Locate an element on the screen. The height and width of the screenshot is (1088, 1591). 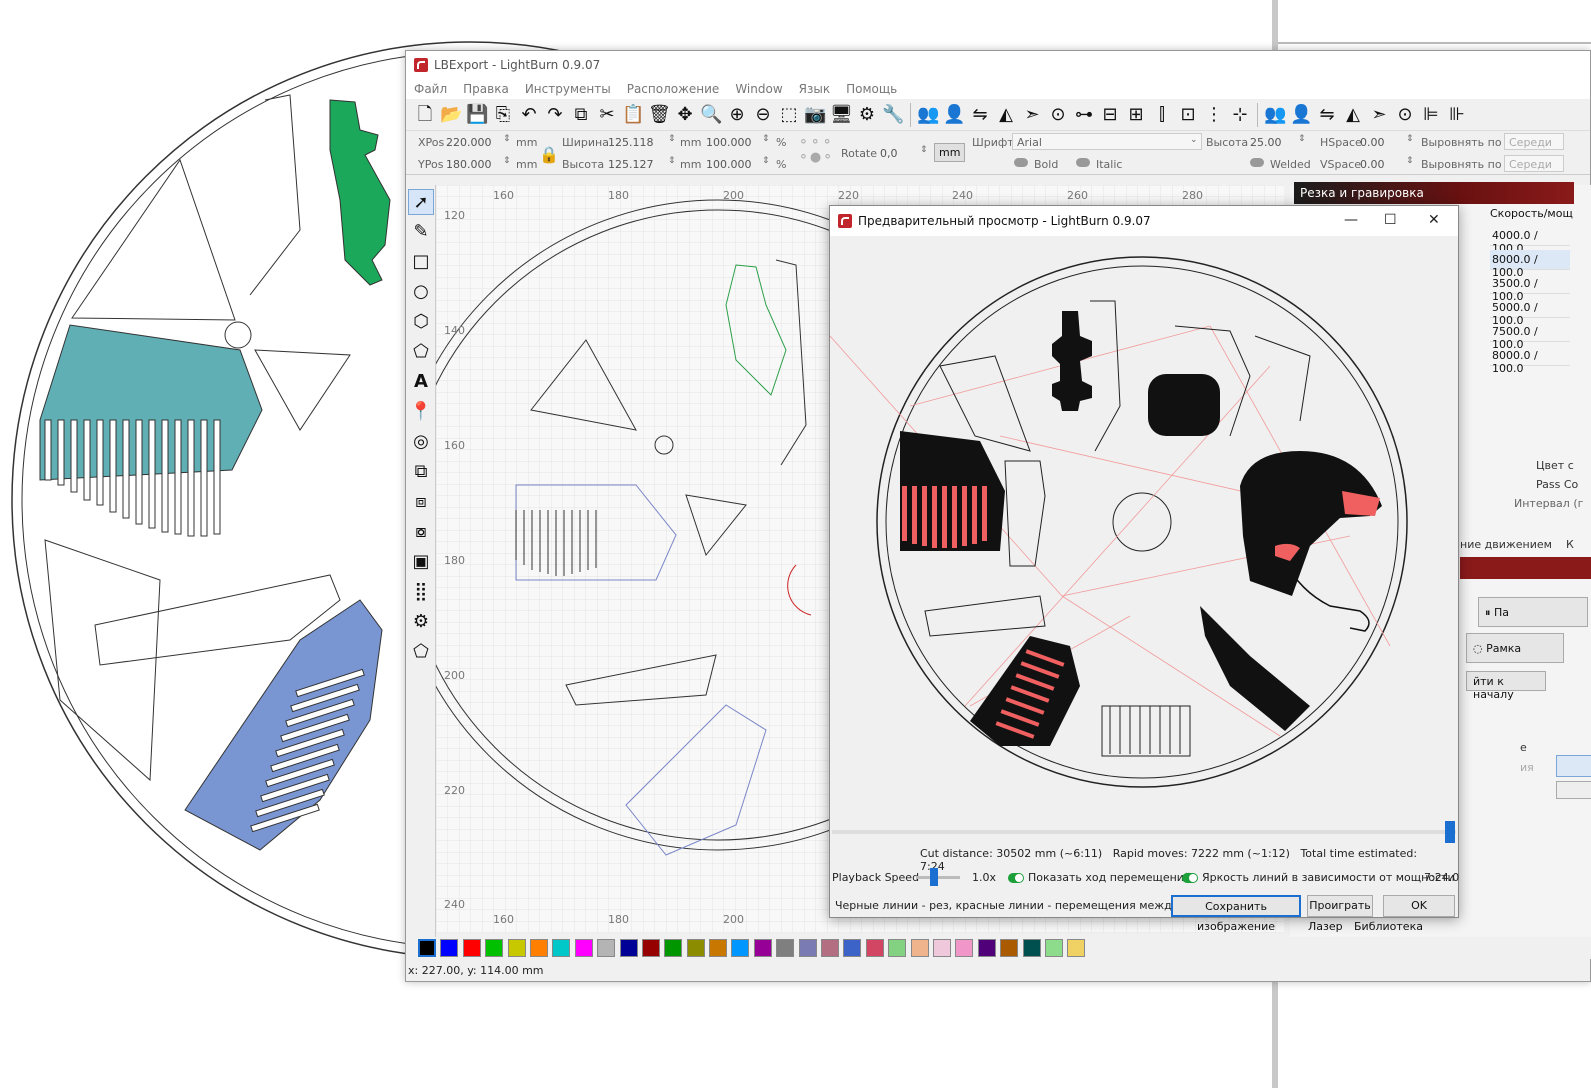
minimize-icon: — is located at coordinates (1351, 220).